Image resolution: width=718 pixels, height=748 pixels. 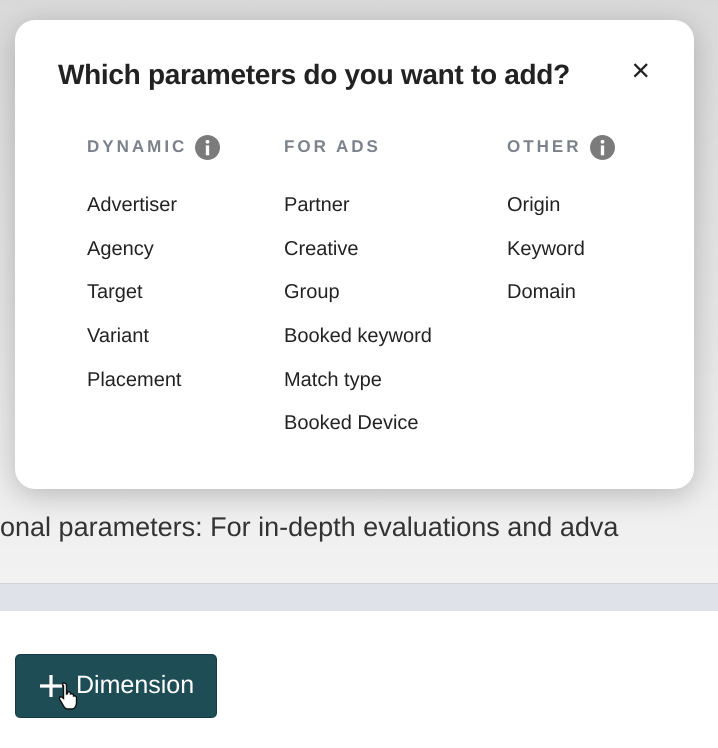 I want to click on dialog-title: Which parameters do you want to add?, so click(x=314, y=75).